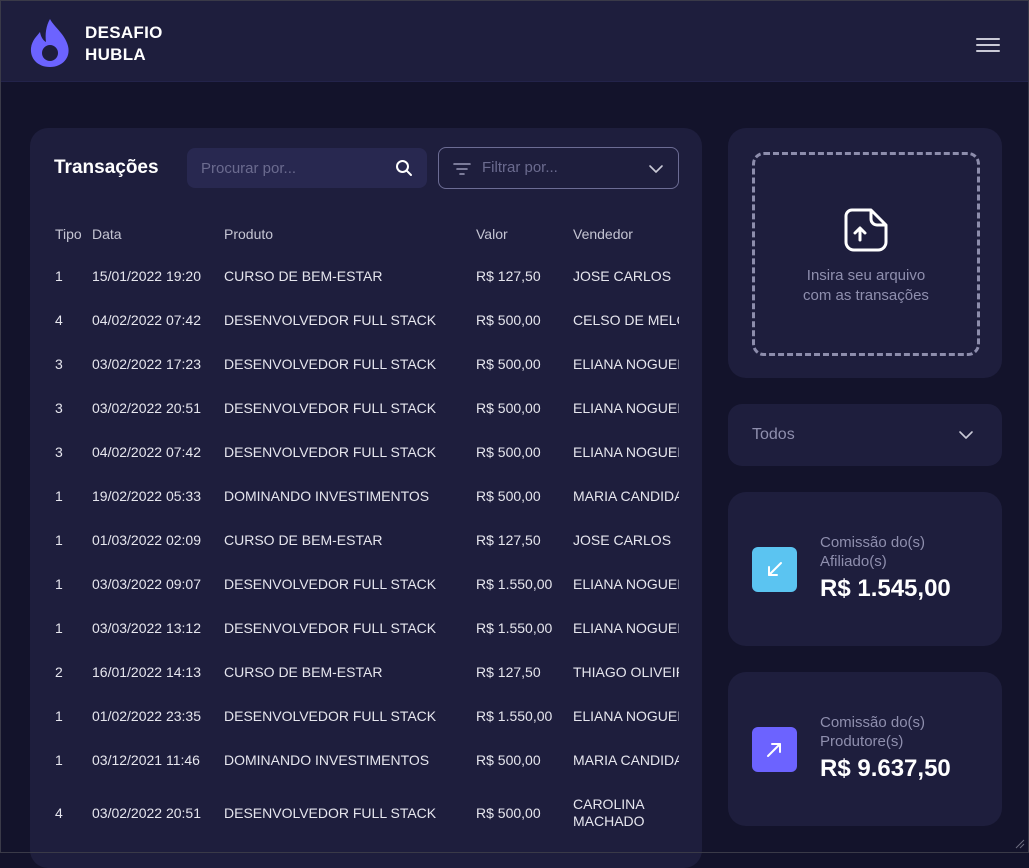 This screenshot has width=1029, height=868. Describe the element at coordinates (1019, 843) in the screenshot. I see `resize-grip-icon` at that location.